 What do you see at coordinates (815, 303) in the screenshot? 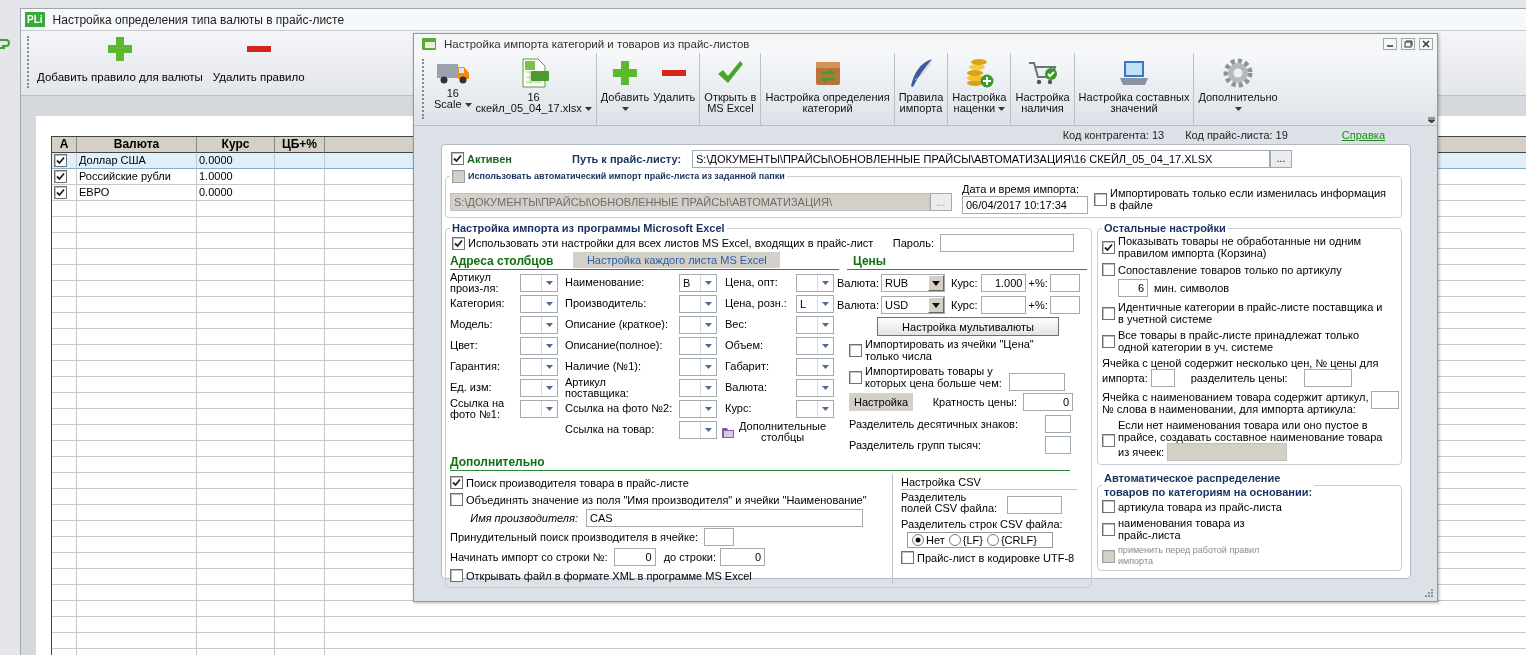
I see `dropdown-field: L` at bounding box center [815, 303].